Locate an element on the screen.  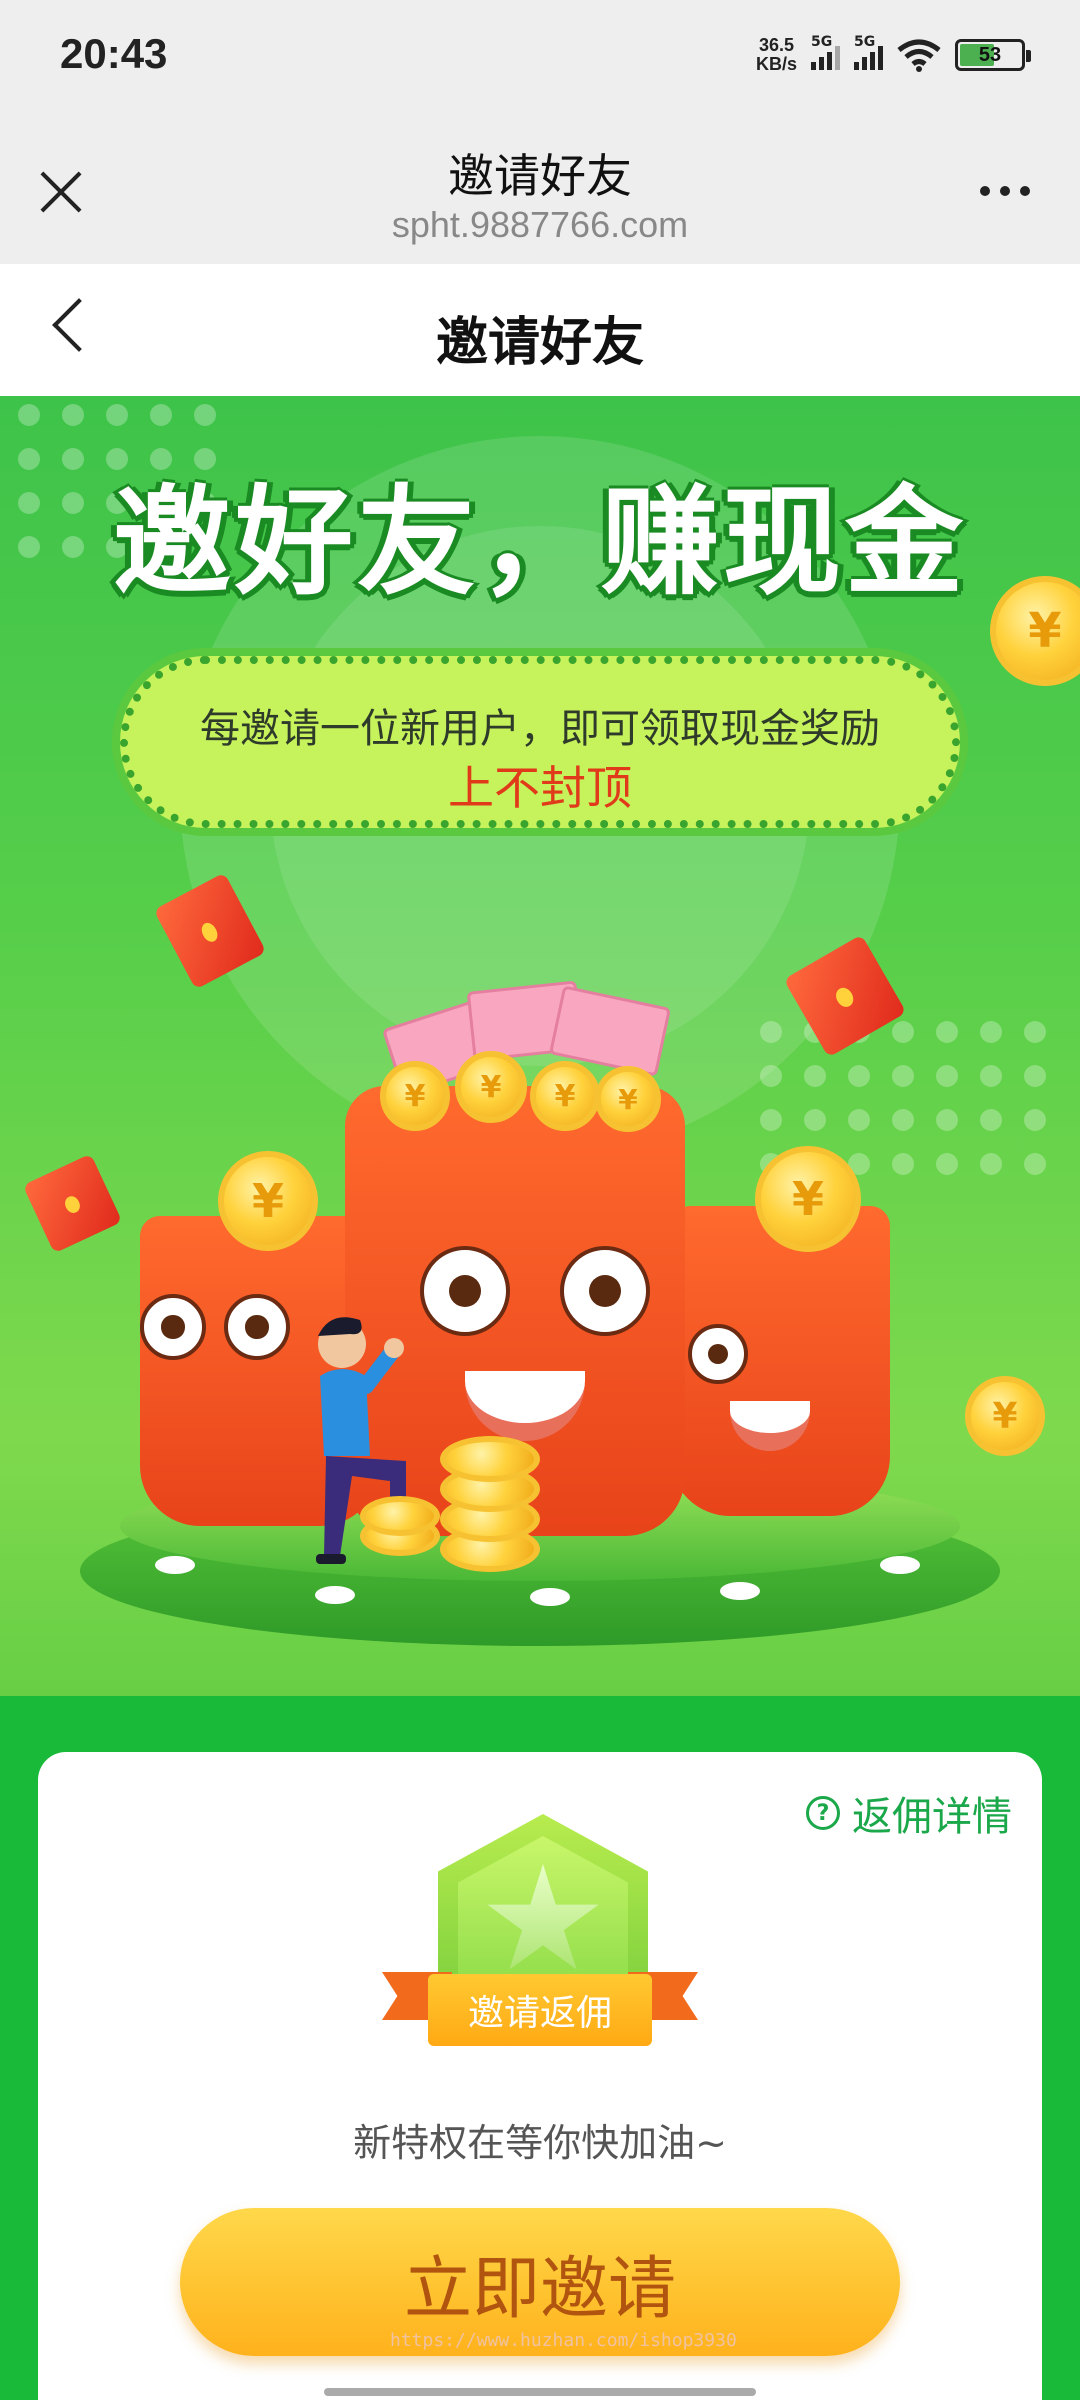
rebate-badge: 邀请返佣 is located at coordinates (540, 1944).